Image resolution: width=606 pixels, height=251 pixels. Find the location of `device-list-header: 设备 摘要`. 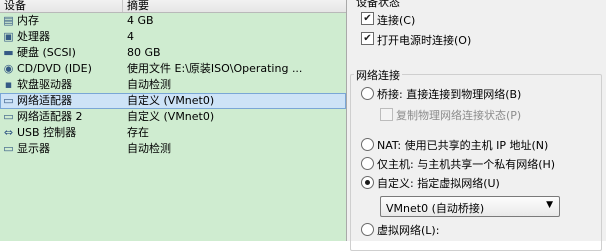

device-list-header: 设备 摘要 is located at coordinates (173, 6).